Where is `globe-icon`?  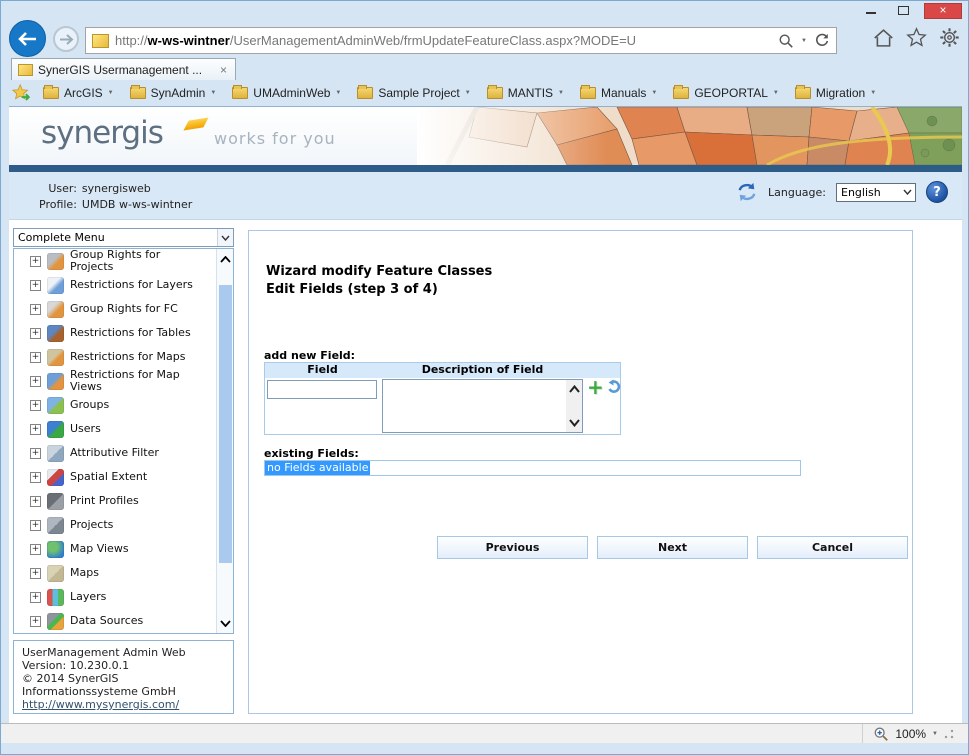
globe-icon is located at coordinates (55, 549).